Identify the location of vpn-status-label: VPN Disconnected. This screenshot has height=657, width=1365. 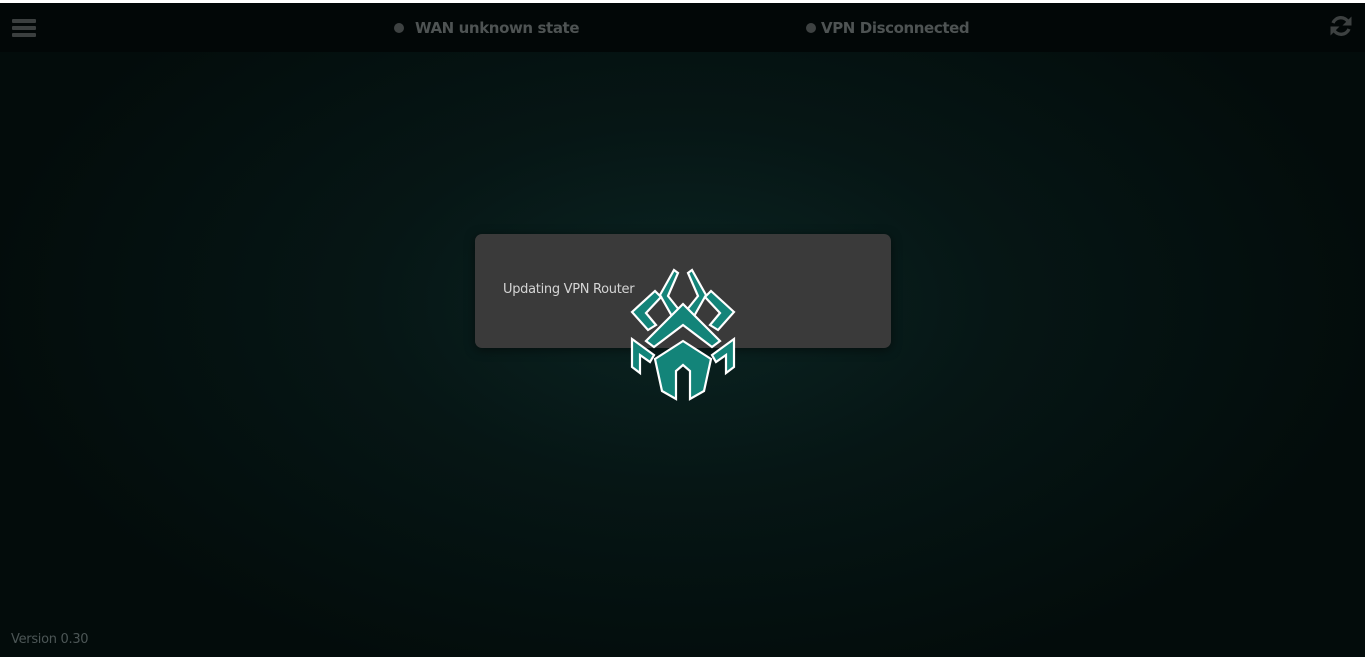
(895, 28).